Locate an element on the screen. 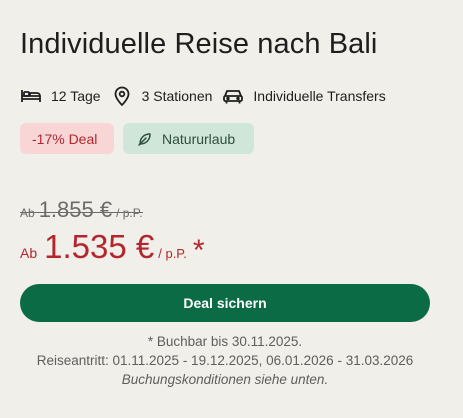 The image size is (463, 418). deal-price-suffix: / p.P. is located at coordinates (172, 253).